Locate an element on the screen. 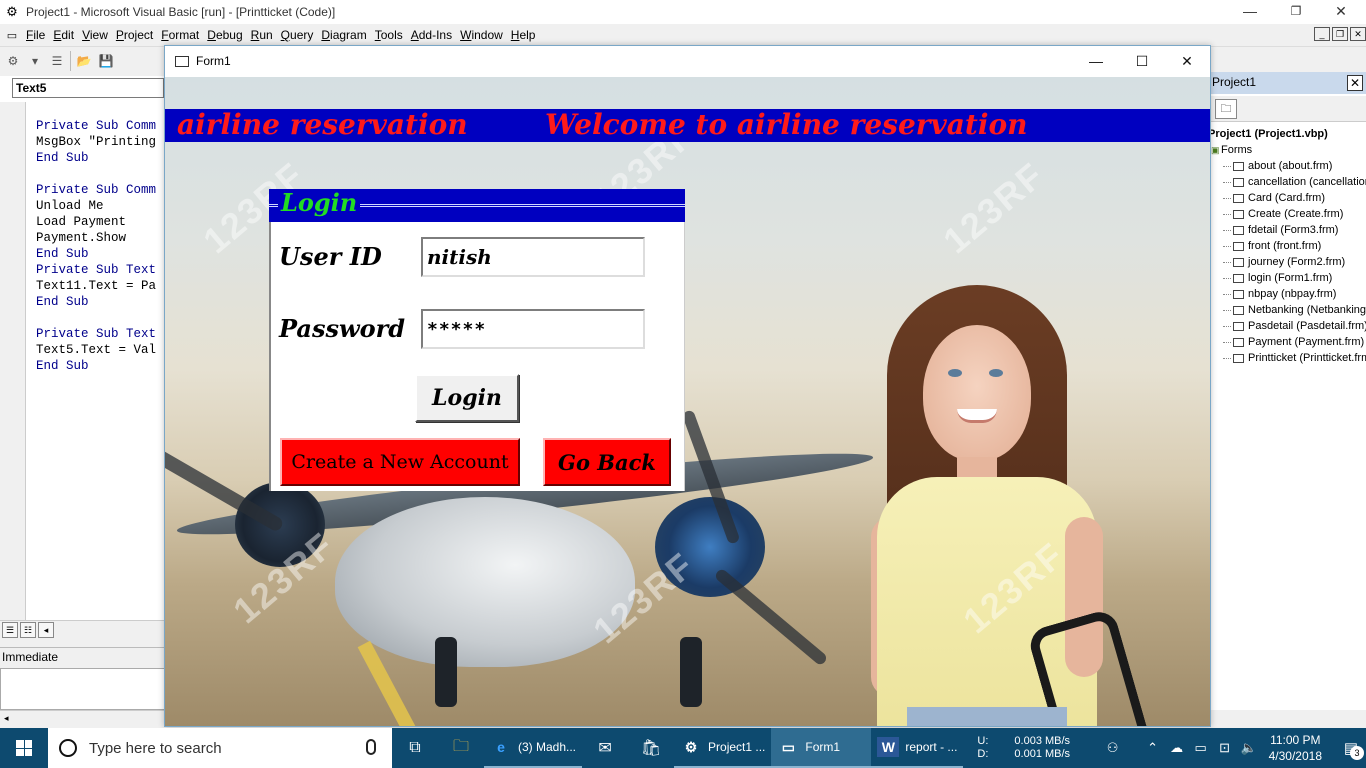  password-label: Password is located at coordinates (342, 328).